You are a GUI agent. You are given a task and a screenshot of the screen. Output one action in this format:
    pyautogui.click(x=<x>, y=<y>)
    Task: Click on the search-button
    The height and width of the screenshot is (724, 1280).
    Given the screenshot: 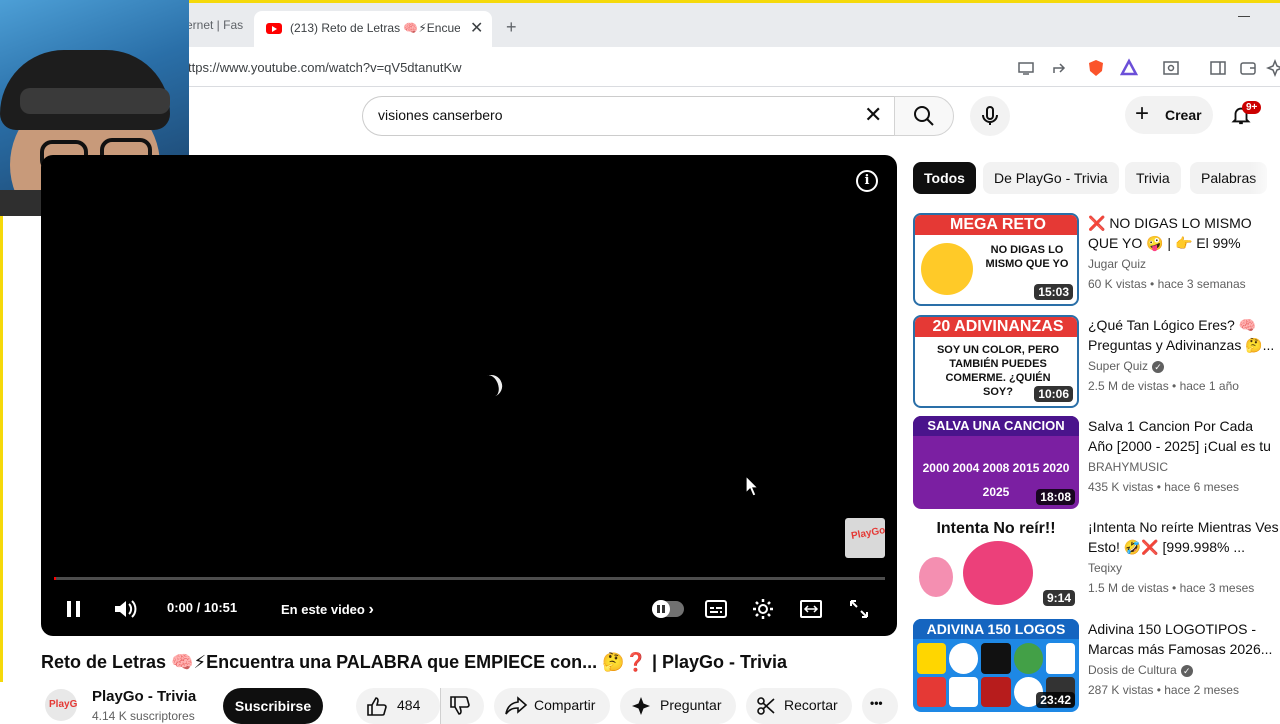 What is the action you would take?
    pyautogui.click(x=924, y=116)
    